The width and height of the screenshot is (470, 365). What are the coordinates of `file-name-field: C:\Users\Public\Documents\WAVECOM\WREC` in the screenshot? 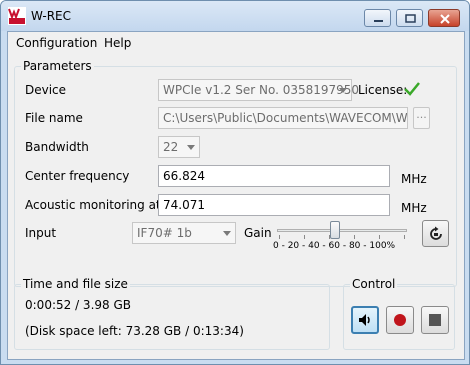 It's located at (283, 118).